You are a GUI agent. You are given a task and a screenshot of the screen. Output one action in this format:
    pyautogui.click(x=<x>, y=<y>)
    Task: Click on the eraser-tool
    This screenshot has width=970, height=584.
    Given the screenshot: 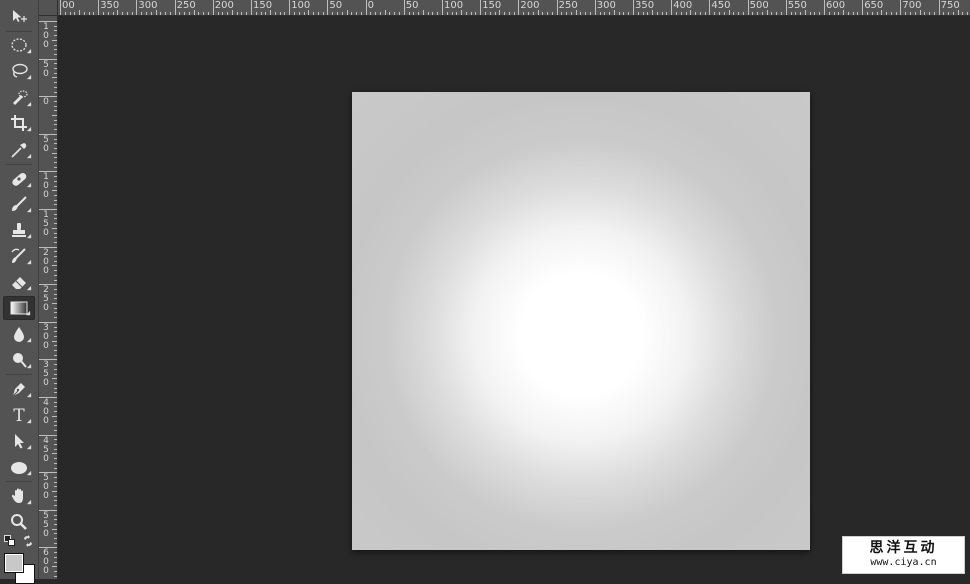 What is the action you would take?
    pyautogui.click(x=19, y=282)
    